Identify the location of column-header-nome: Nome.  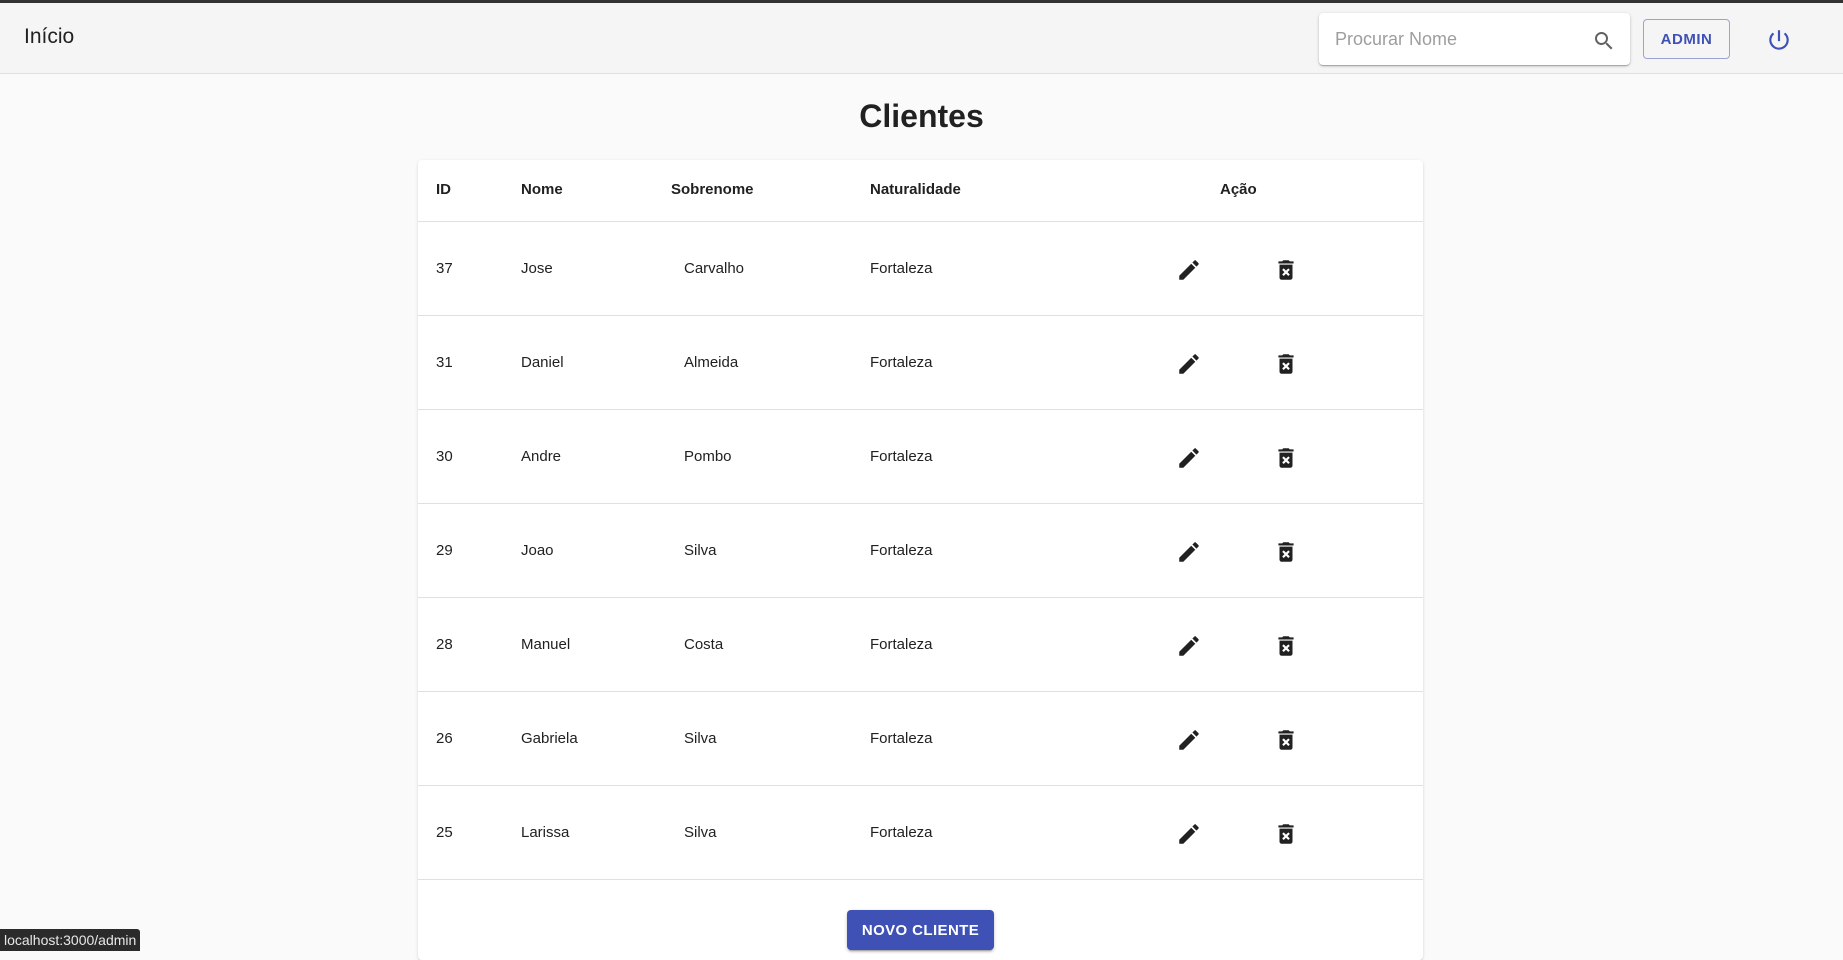
(542, 189).